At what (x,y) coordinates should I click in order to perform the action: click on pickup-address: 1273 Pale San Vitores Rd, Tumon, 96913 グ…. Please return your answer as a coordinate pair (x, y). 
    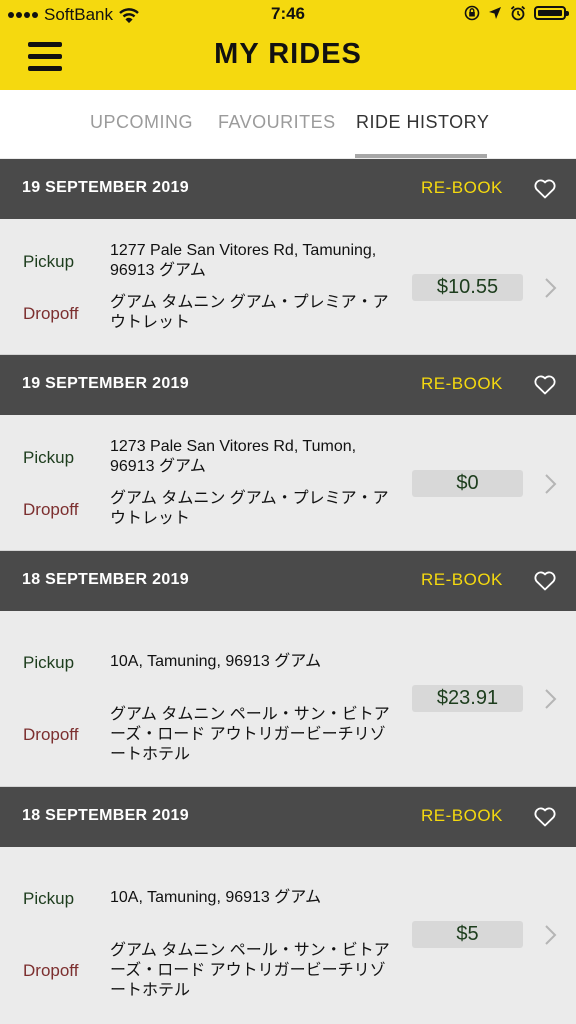
    Looking at the image, I should click on (233, 456).